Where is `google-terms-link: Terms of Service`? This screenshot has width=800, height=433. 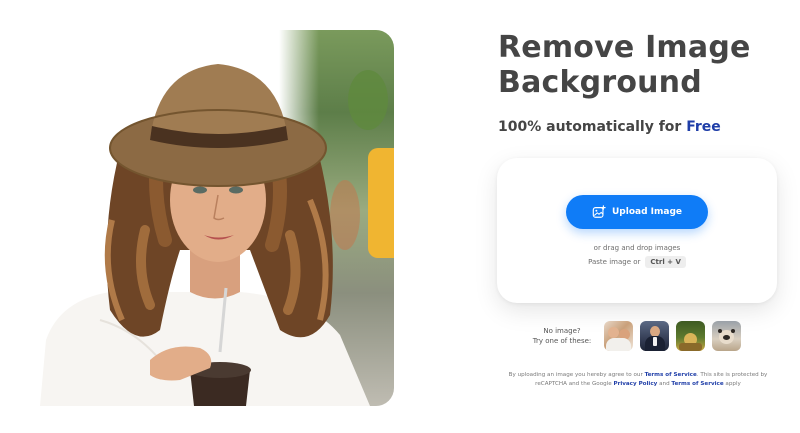
google-terms-link: Terms of Service is located at coordinates (697, 384).